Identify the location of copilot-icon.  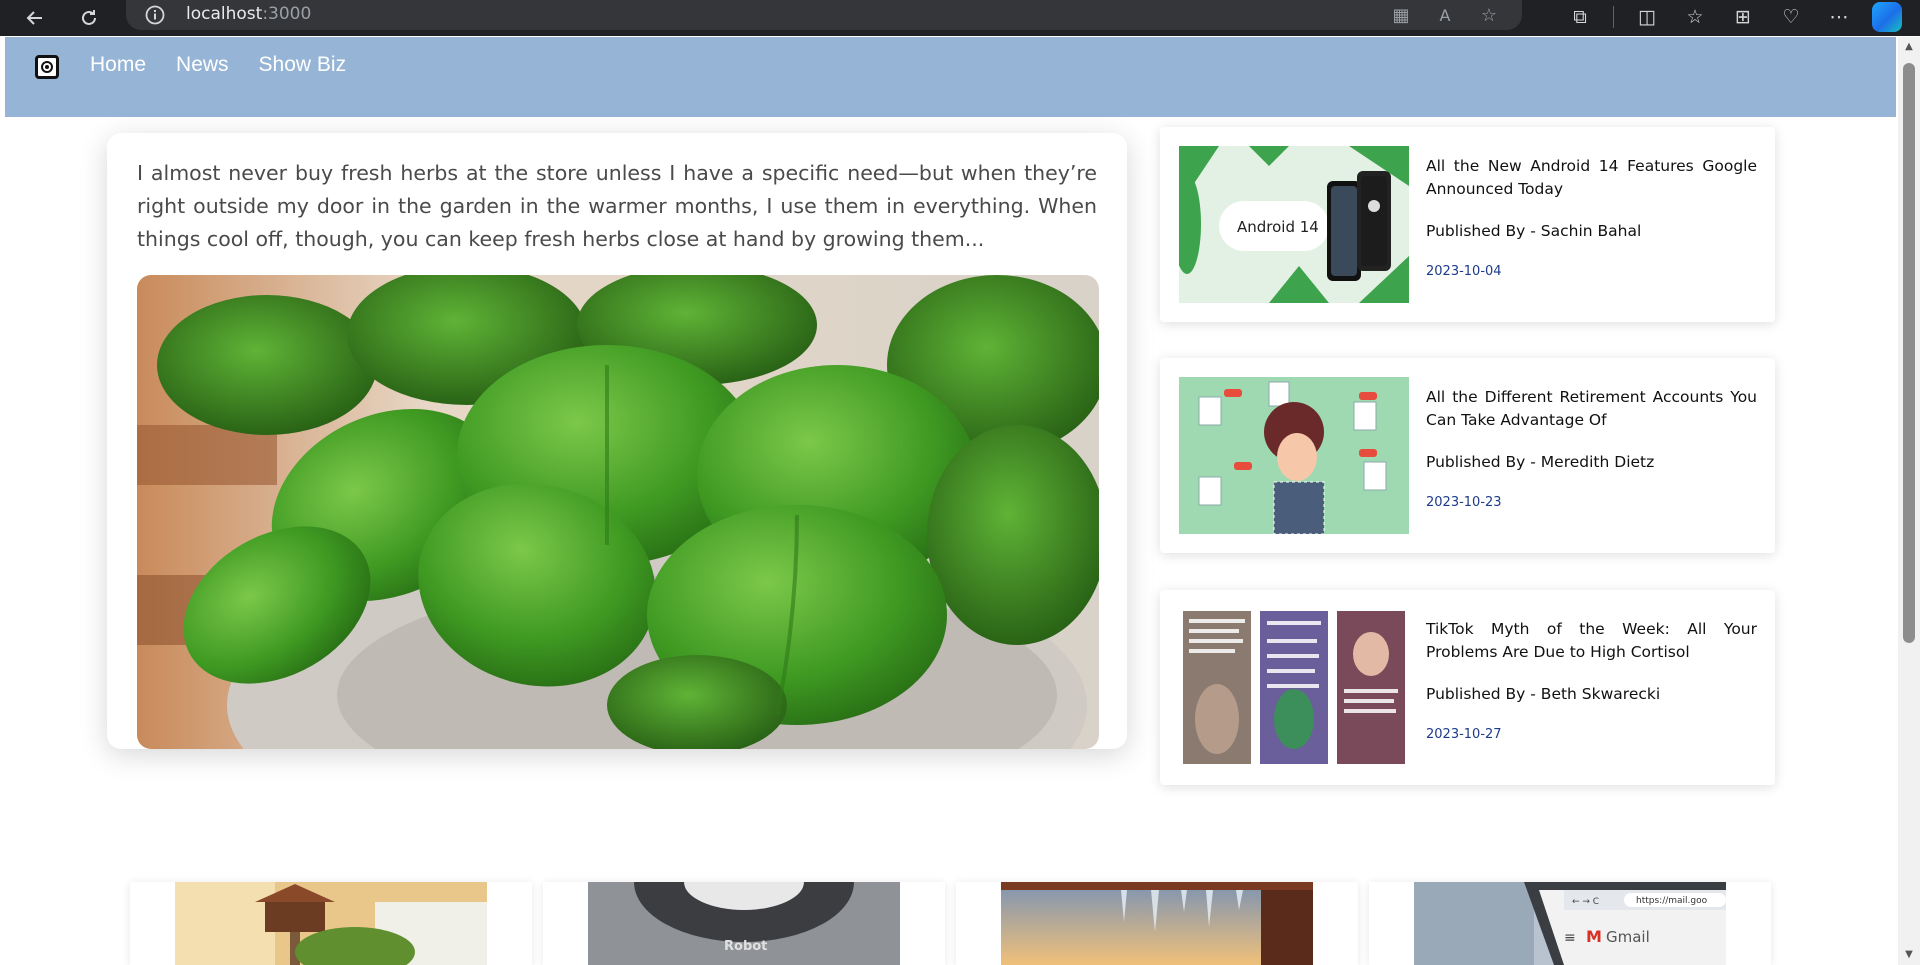
(1887, 17).